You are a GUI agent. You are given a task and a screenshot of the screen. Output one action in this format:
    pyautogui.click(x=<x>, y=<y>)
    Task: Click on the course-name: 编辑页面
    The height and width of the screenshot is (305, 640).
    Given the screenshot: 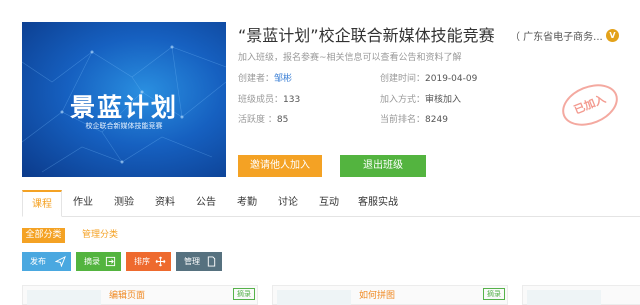 What is the action you would take?
    pyautogui.click(x=127, y=296)
    